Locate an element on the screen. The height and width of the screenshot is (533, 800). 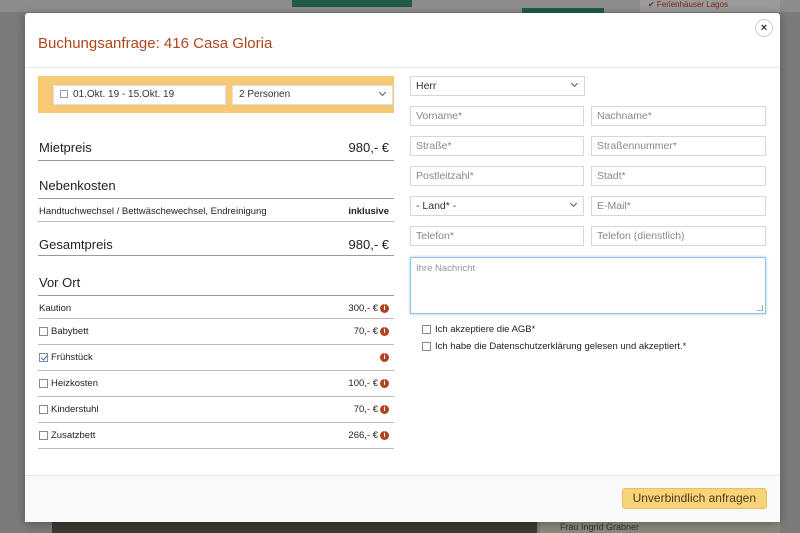
telefon-input: Telefon* is located at coordinates (497, 236).